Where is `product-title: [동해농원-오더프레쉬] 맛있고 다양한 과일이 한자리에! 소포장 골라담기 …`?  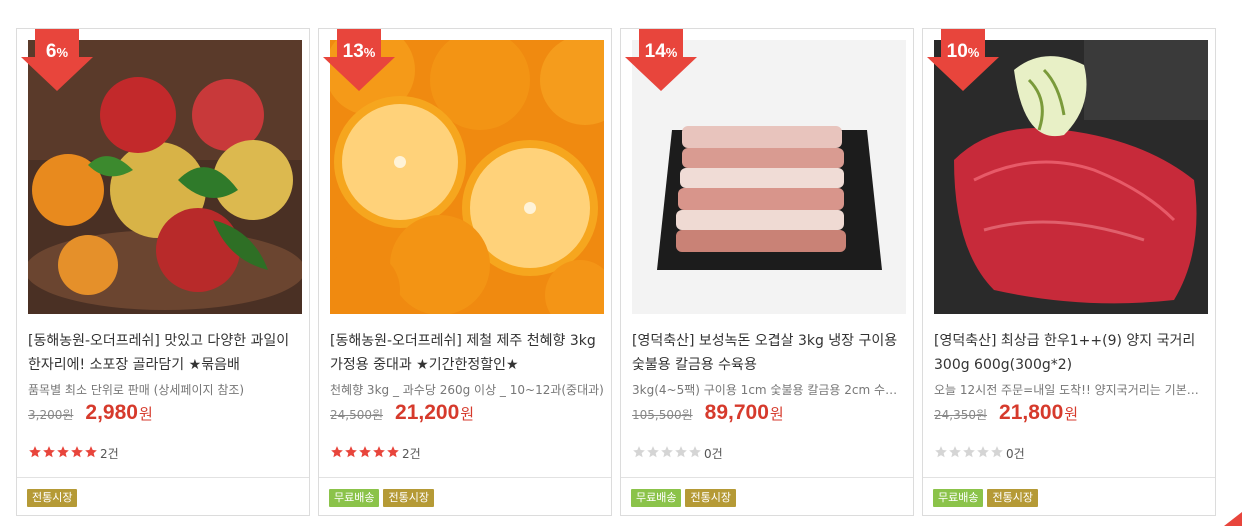 product-title: [동해농원-오더프레쉬] 맛있고 다양한 과일이 한자리에! 소포장 골라담기 … is located at coordinates (165, 353).